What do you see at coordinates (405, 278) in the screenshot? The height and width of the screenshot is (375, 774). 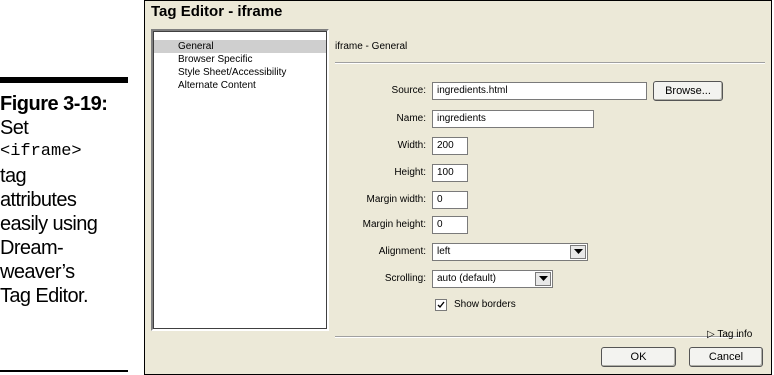 I see `scrolling-label: Scrolling:` at bounding box center [405, 278].